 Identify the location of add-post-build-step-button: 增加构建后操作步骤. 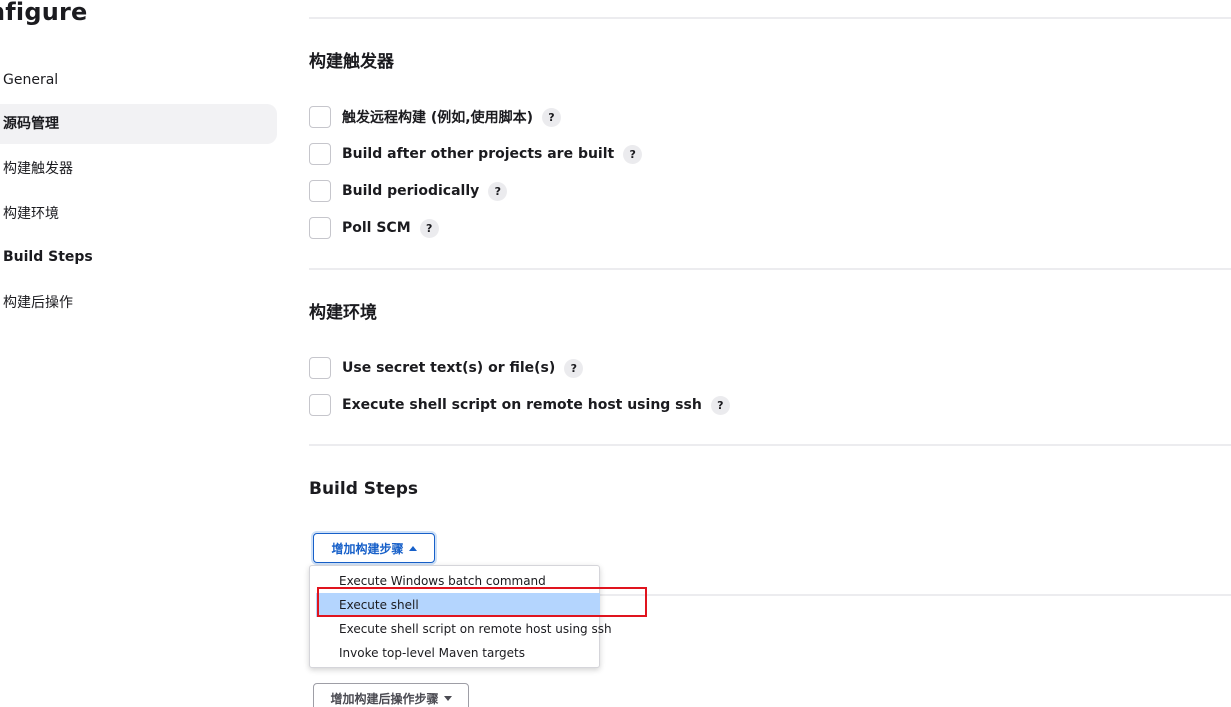
(391, 695).